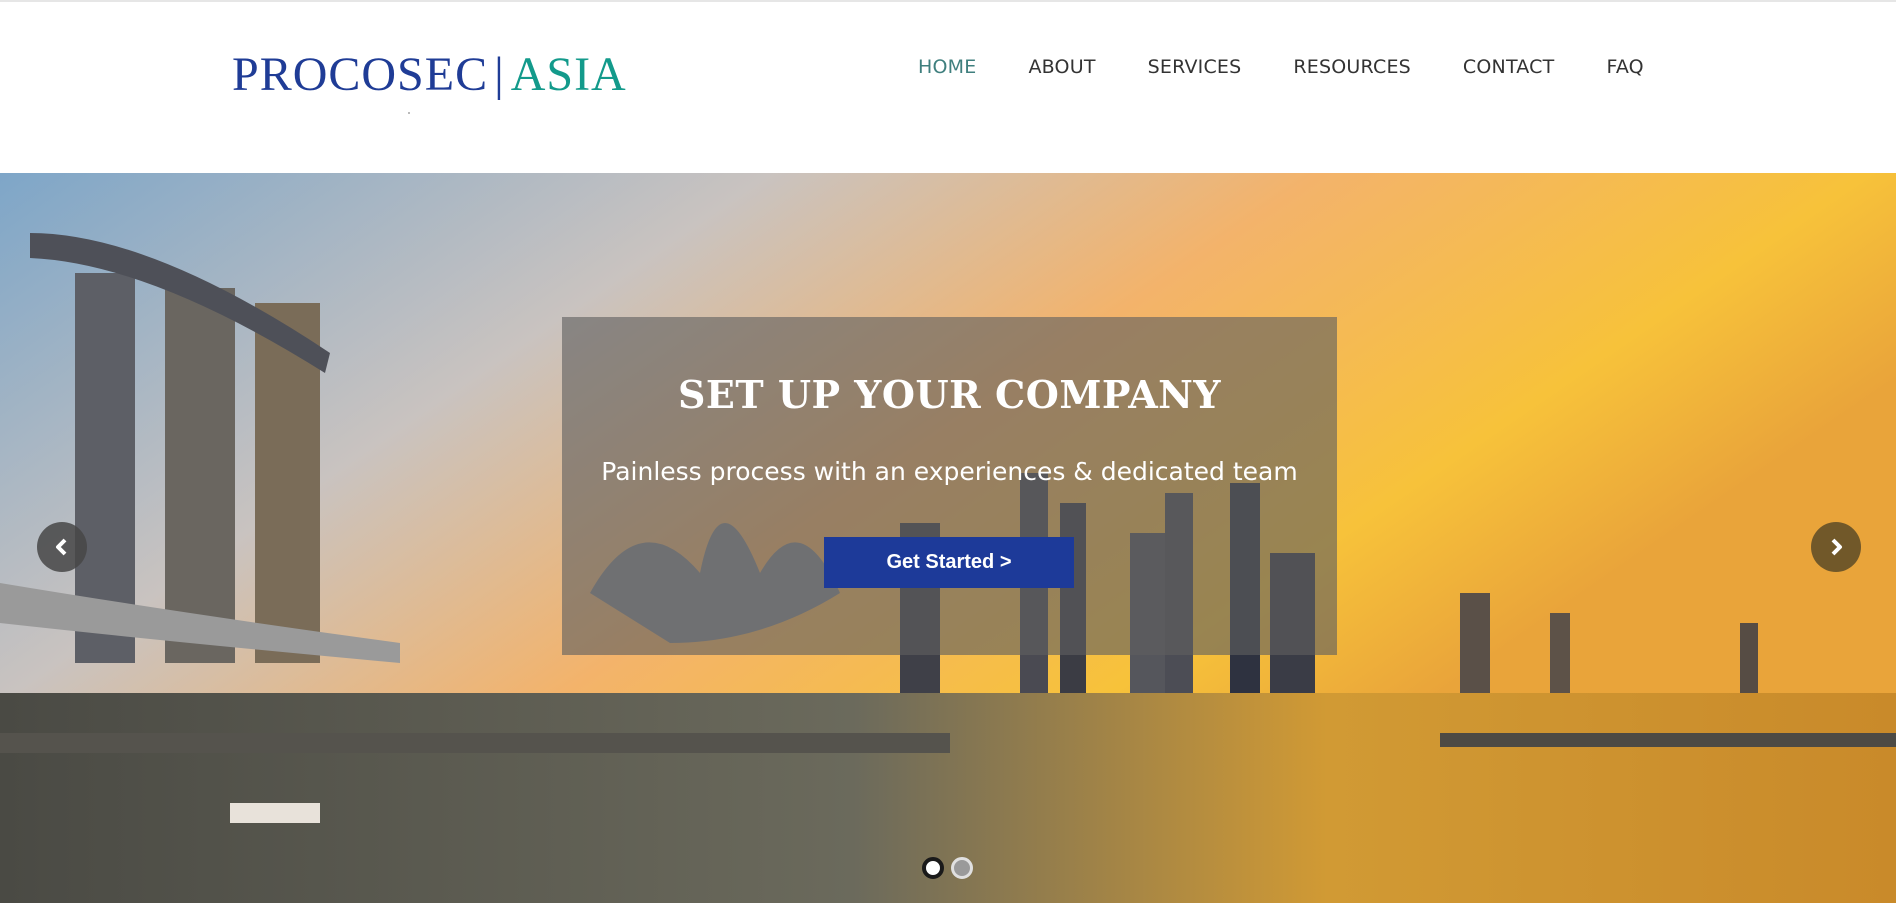  I want to click on nav-services: SERVICES, so click(1195, 67).